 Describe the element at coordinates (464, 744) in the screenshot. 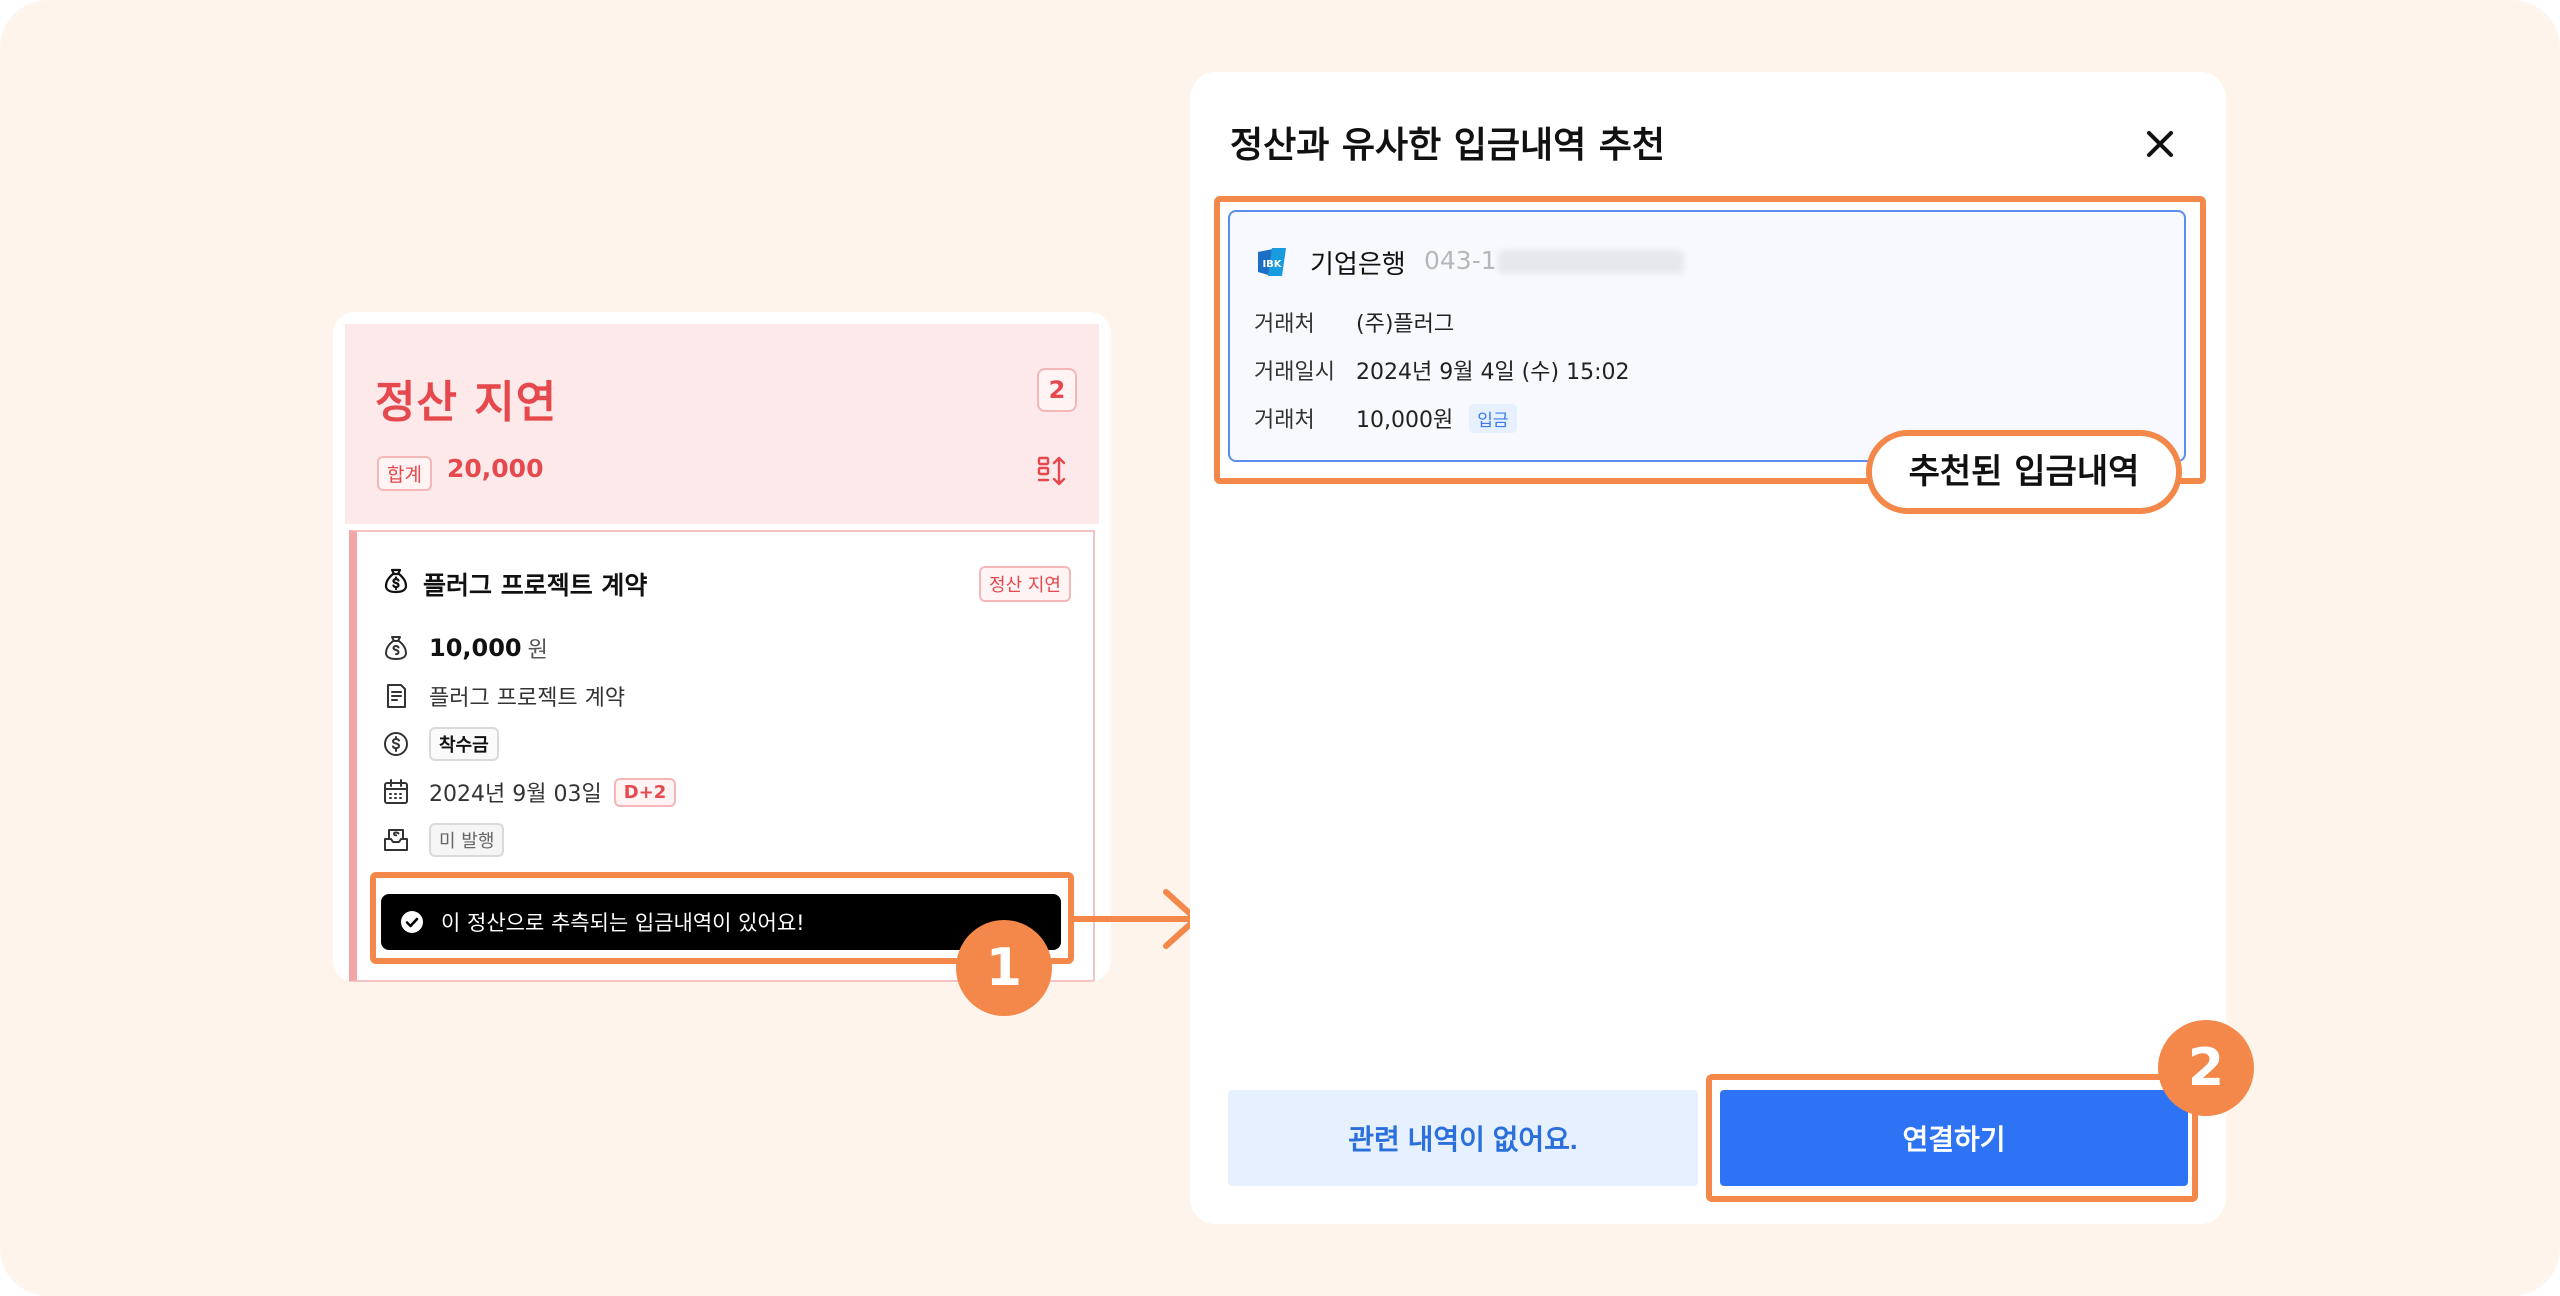

I see `payment-type-chip: 착수금` at that location.